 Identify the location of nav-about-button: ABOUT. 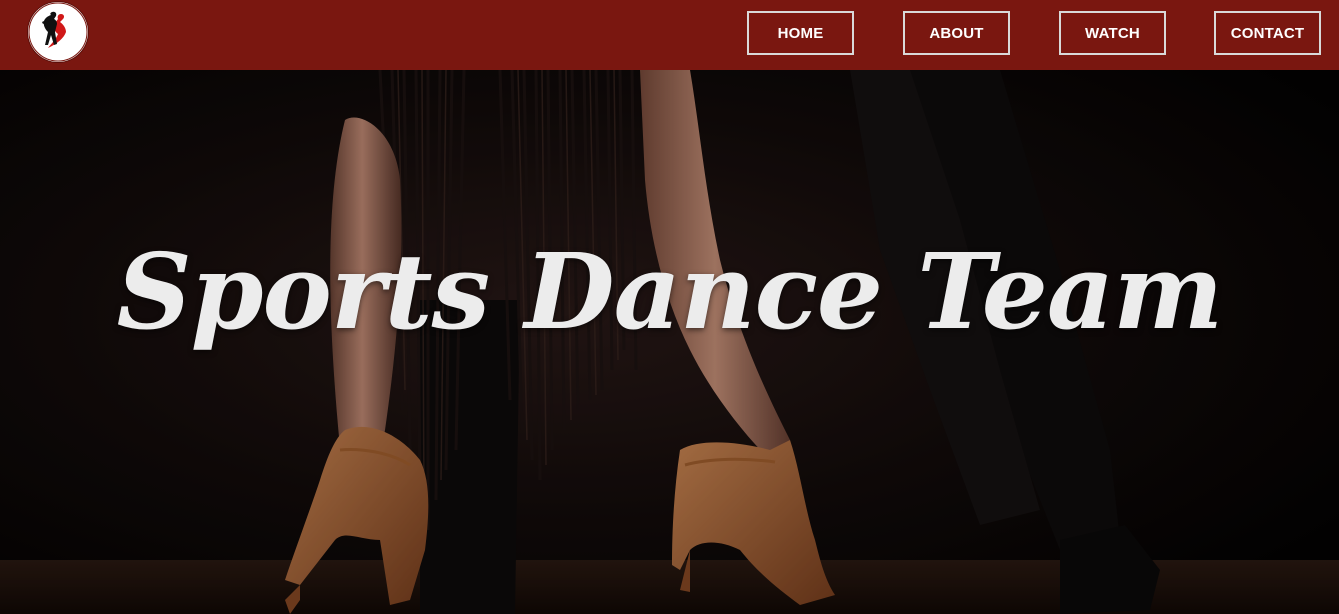
(956, 33).